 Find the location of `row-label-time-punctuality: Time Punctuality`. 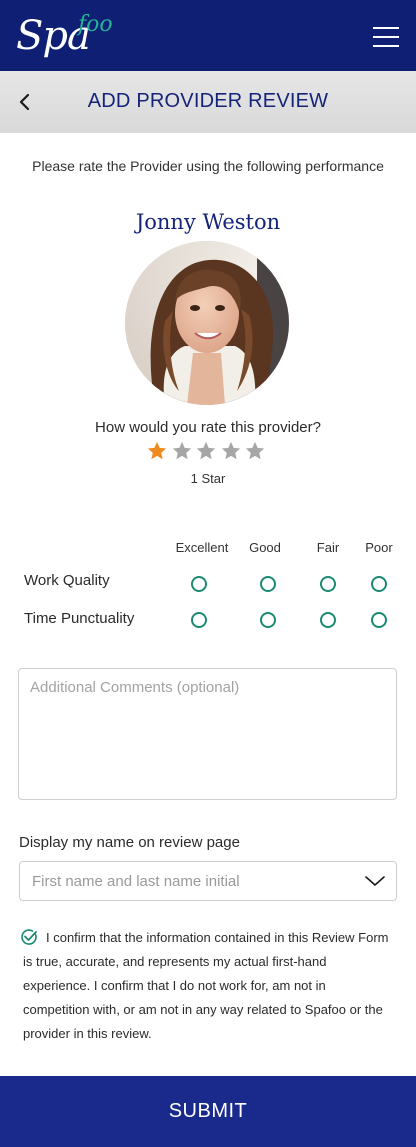

row-label-time-punctuality: Time Punctuality is located at coordinates (79, 618).